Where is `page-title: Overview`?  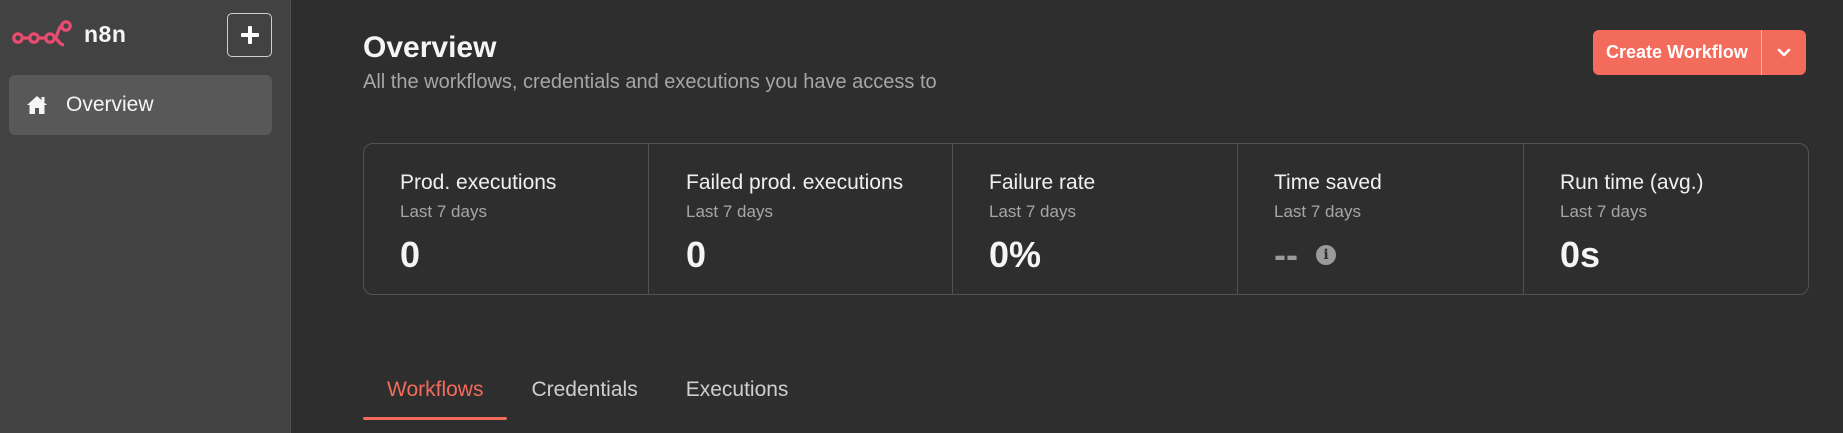 page-title: Overview is located at coordinates (430, 47).